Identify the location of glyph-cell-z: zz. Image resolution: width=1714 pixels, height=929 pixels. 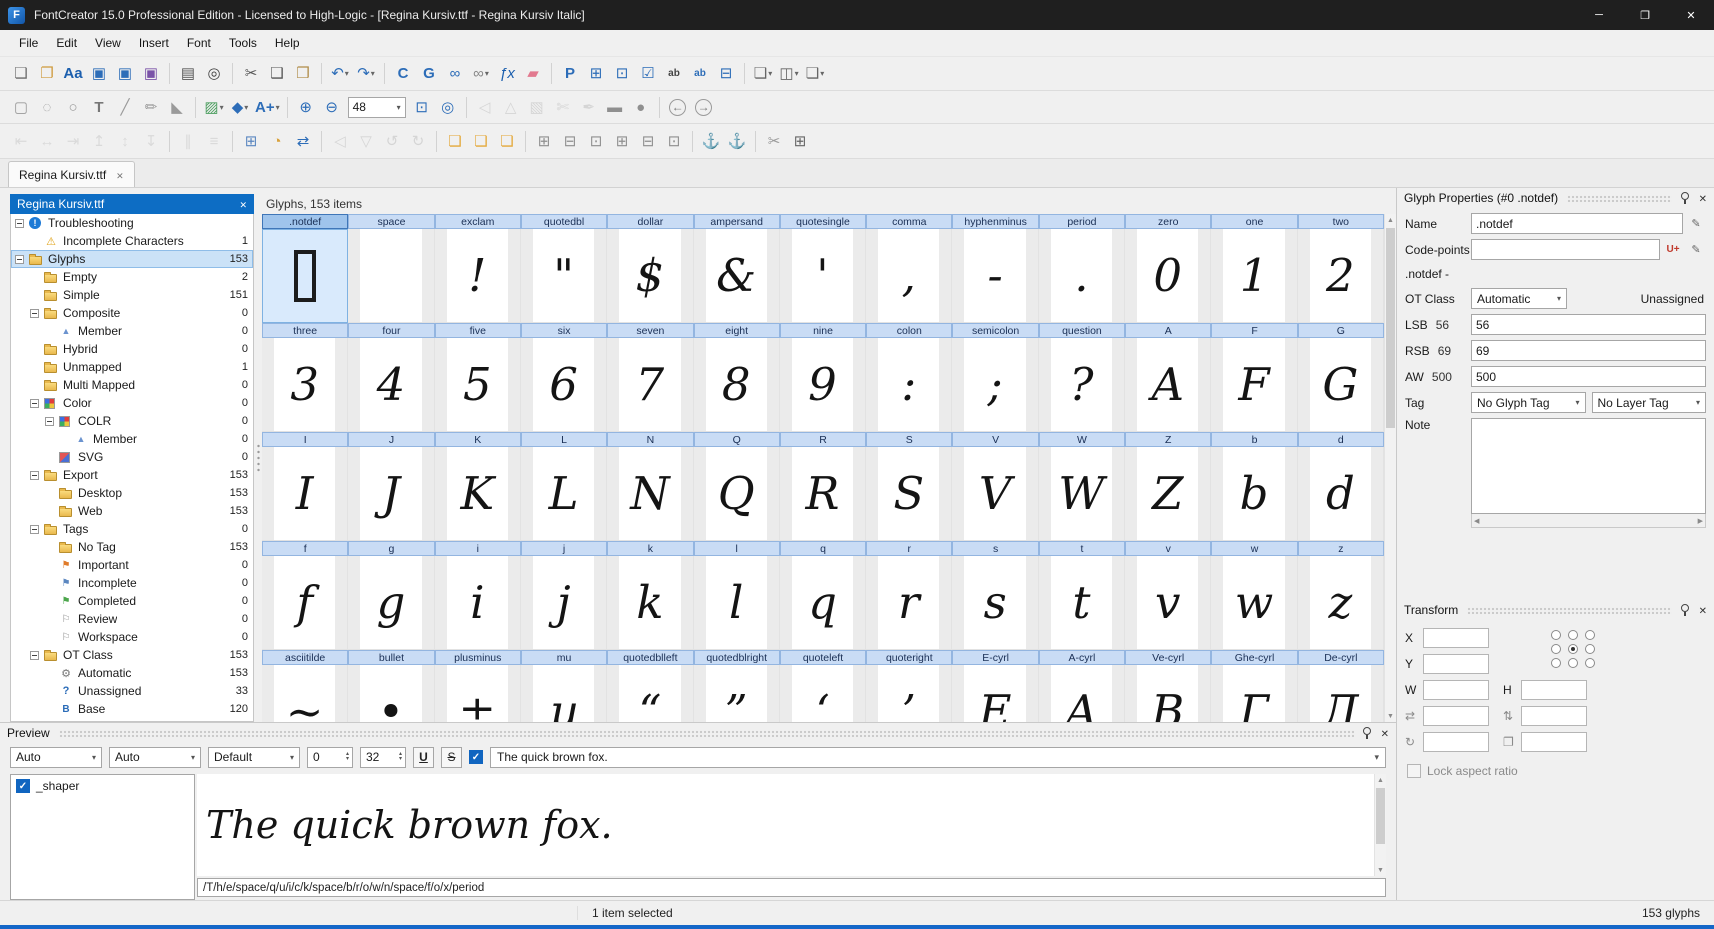
(1340, 595).